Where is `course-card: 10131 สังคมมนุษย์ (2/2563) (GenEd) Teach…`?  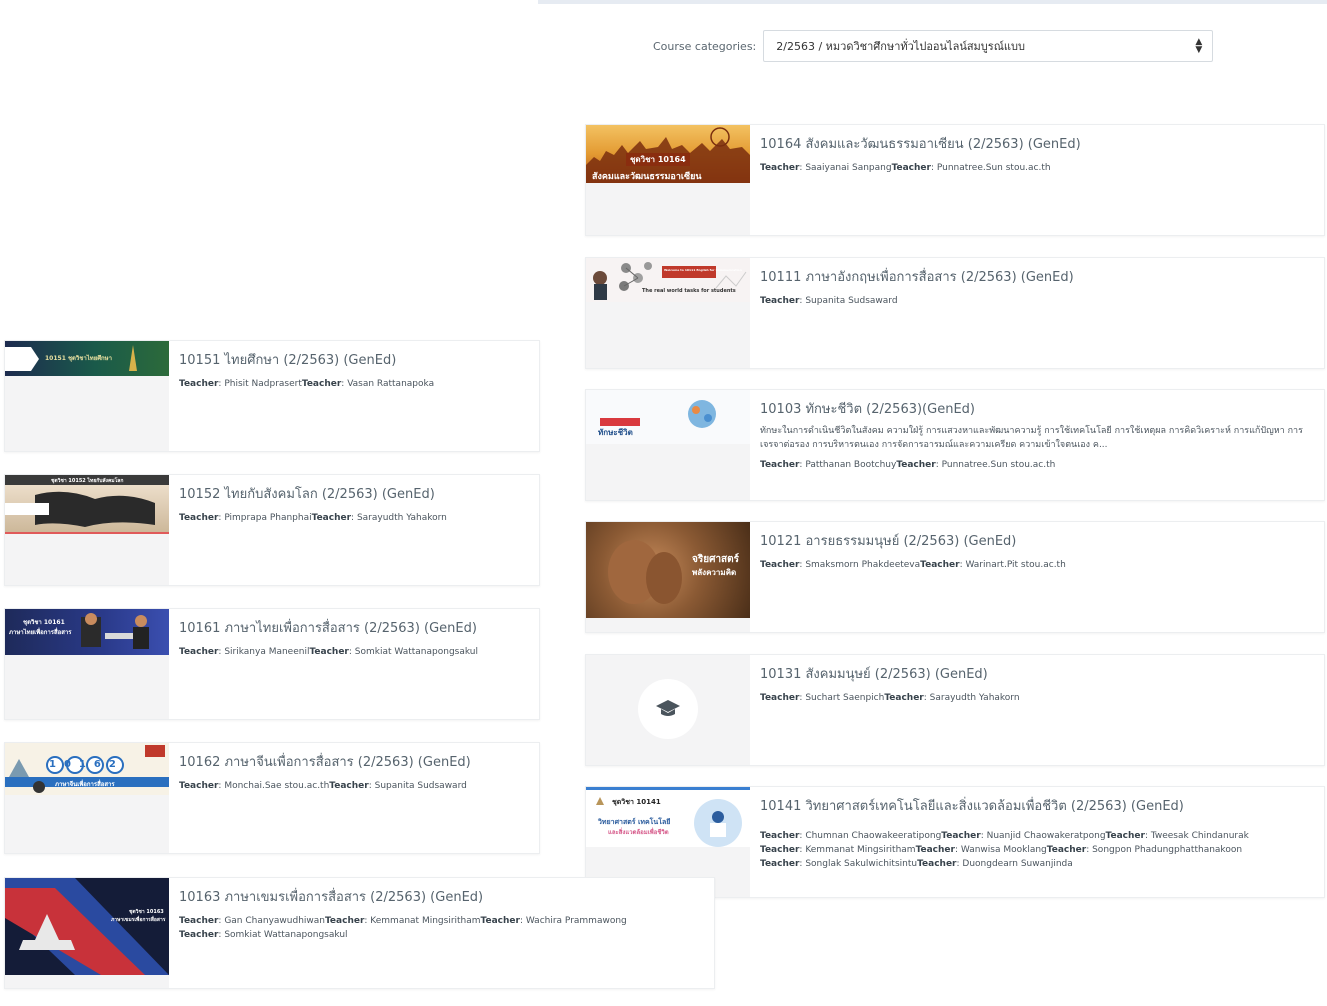
course-card: 10131 สังคมมนุษย์ (2/2563) (GenEd) Teach… is located at coordinates (955, 710).